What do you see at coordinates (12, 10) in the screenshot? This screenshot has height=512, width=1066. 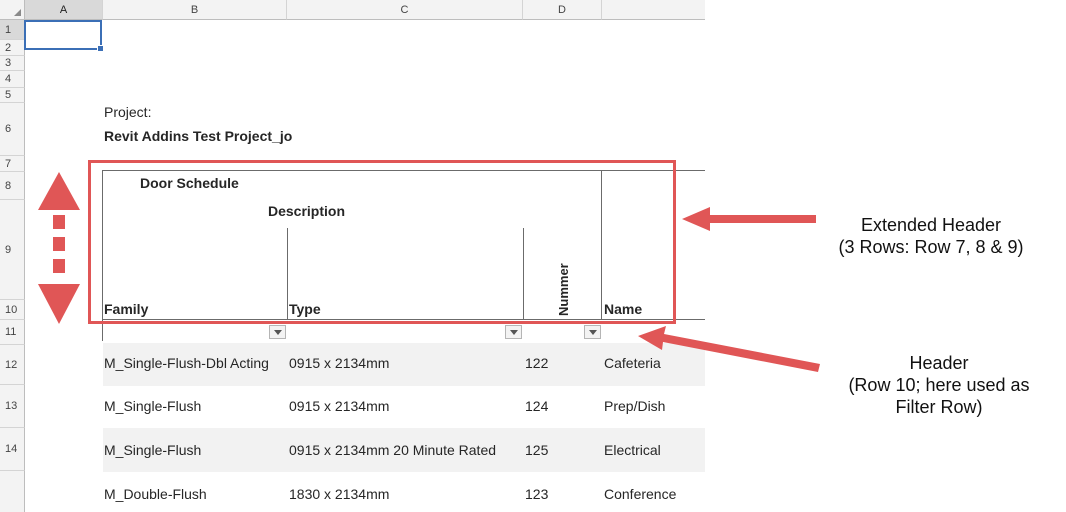 I see `select-all-corner` at bounding box center [12, 10].